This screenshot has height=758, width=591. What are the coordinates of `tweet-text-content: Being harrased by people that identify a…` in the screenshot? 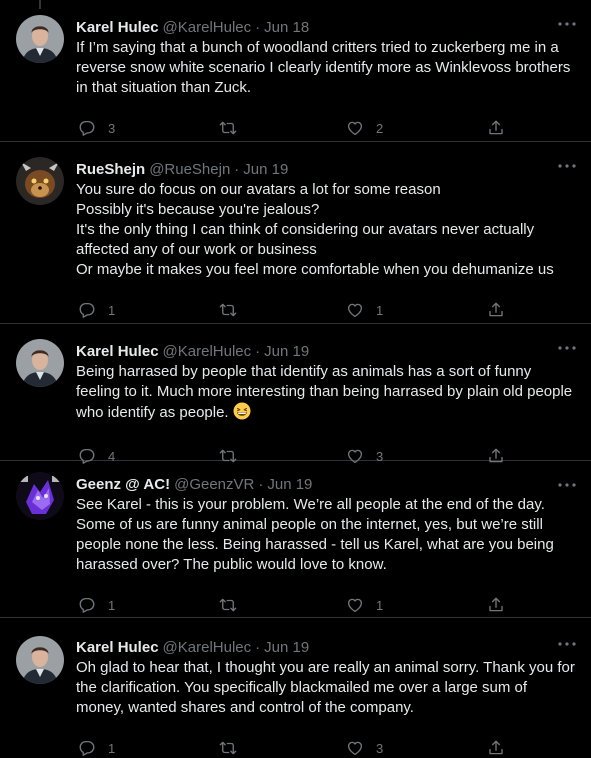 It's located at (324, 392).